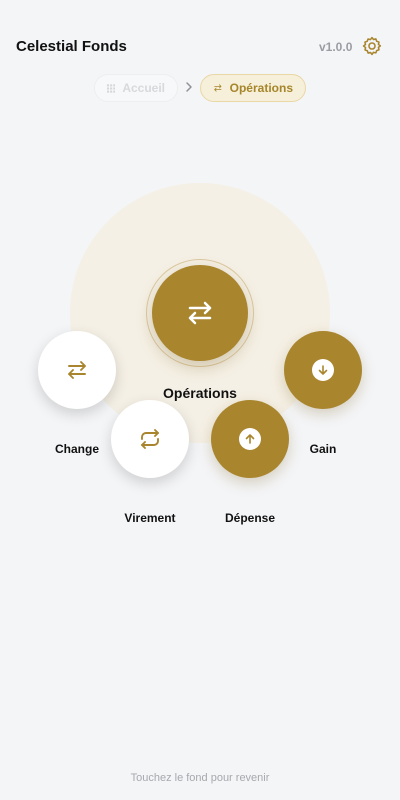 The image size is (400, 800). What do you see at coordinates (323, 449) in the screenshot?
I see `gain-label: Gain` at bounding box center [323, 449].